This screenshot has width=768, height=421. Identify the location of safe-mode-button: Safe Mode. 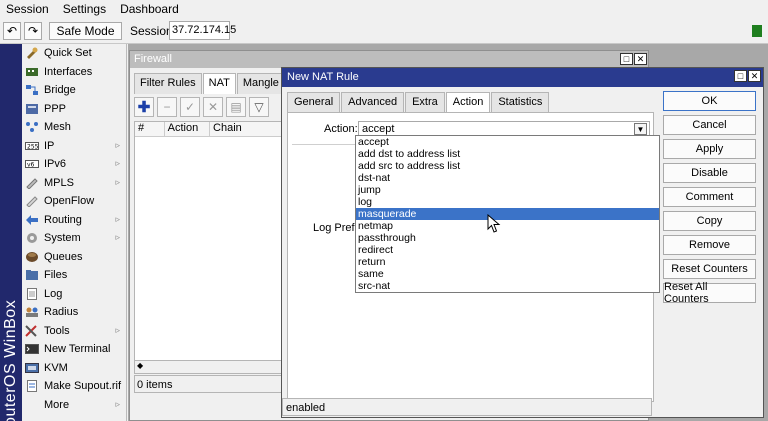
(85, 31).